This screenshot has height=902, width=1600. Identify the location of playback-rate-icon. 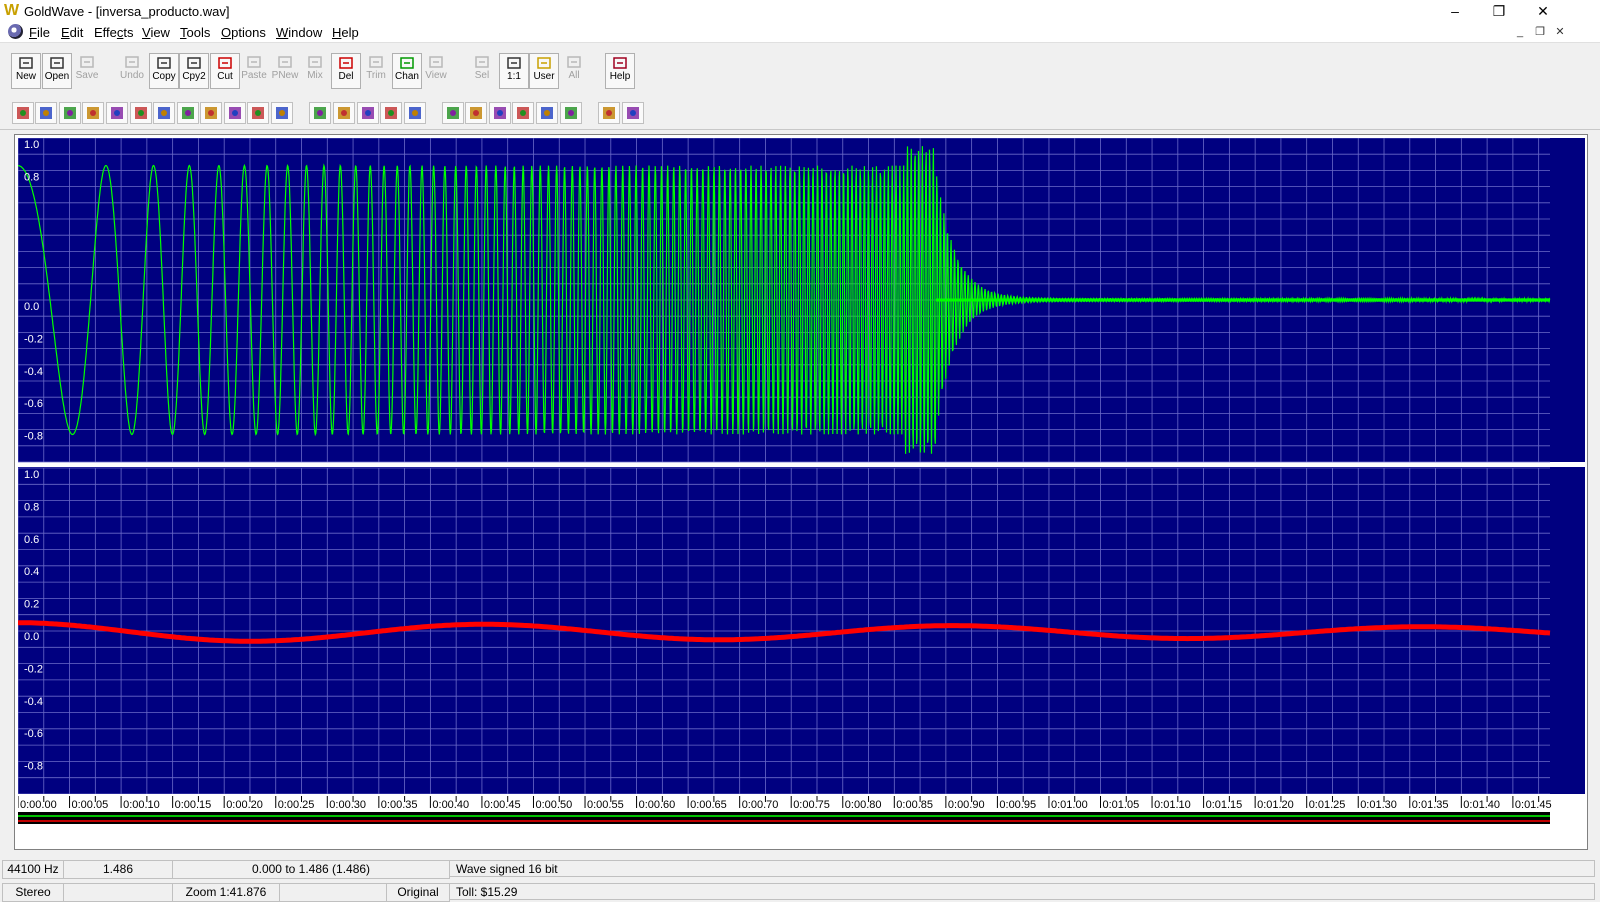
(320, 113).